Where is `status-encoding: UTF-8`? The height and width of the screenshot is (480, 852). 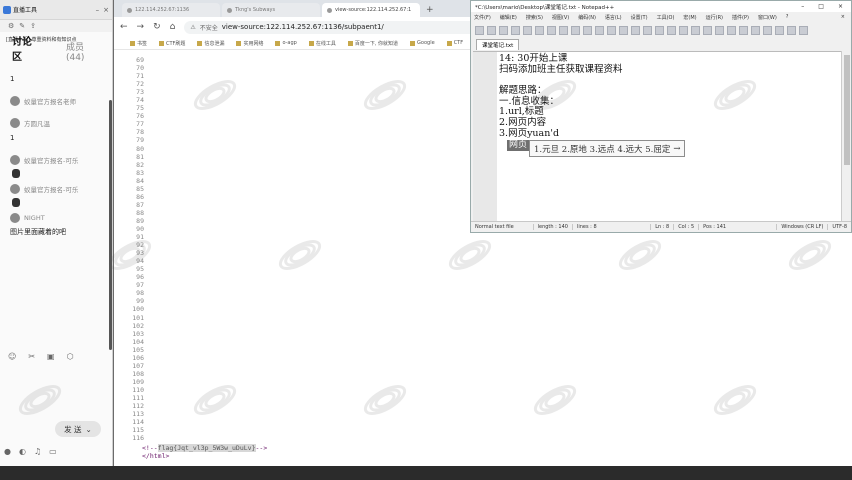 status-encoding: UTF-8 is located at coordinates (839, 227).